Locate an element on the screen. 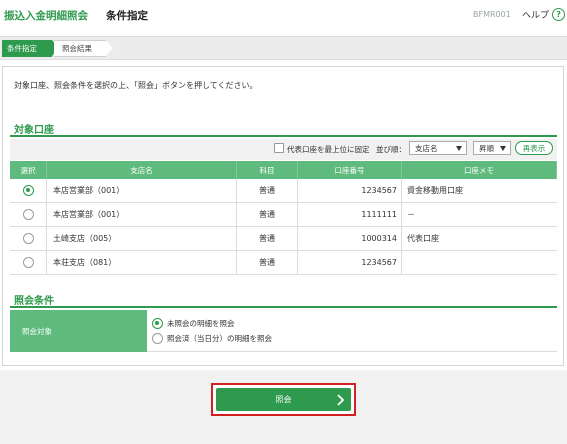 The height and width of the screenshot is (444, 567). sort-field-select: 支店名 is located at coordinates (438, 148).